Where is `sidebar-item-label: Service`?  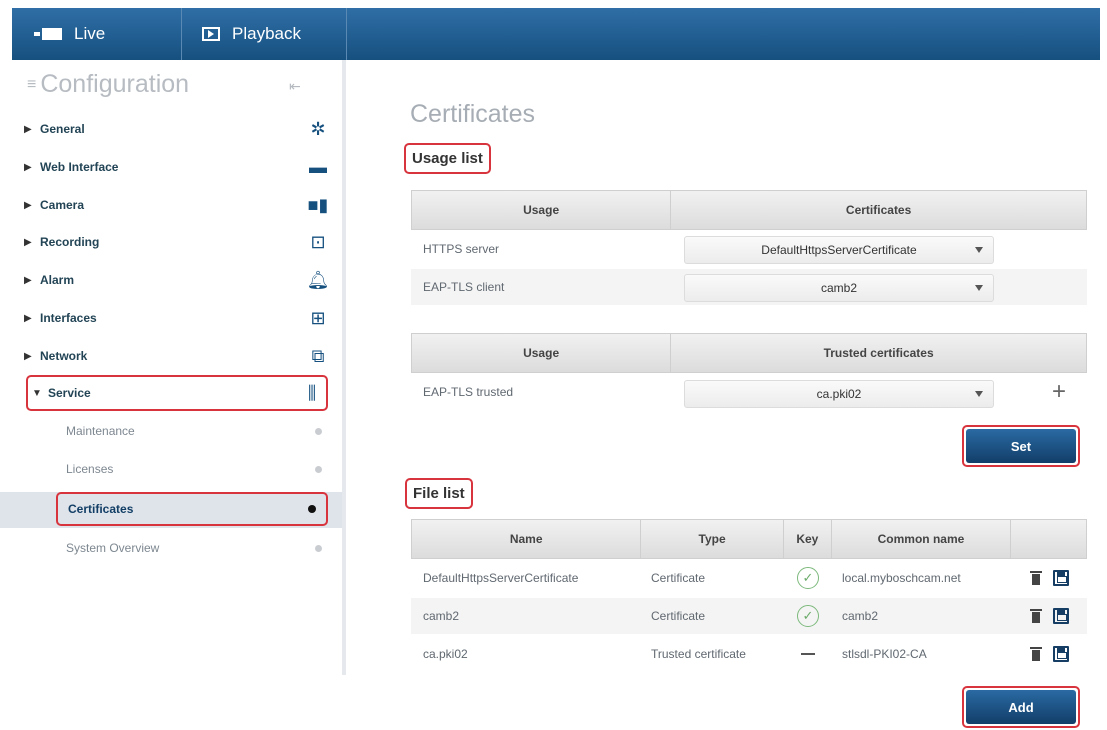
sidebar-item-label: Service is located at coordinates (69, 393).